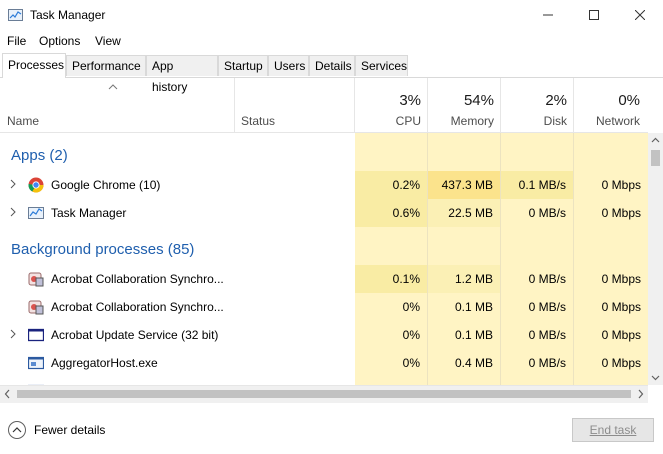 This screenshot has width=663, height=454. What do you see at coordinates (108, 41) in the screenshot?
I see `menu-view: View` at bounding box center [108, 41].